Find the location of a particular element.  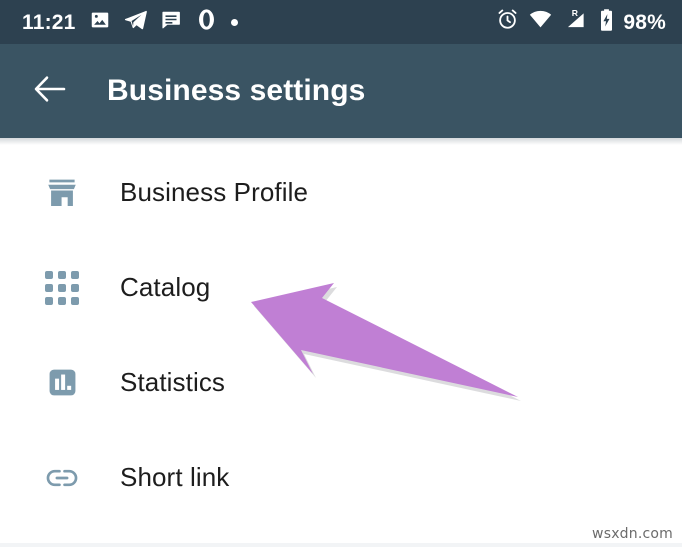

arrow-left-icon is located at coordinates (50, 91).